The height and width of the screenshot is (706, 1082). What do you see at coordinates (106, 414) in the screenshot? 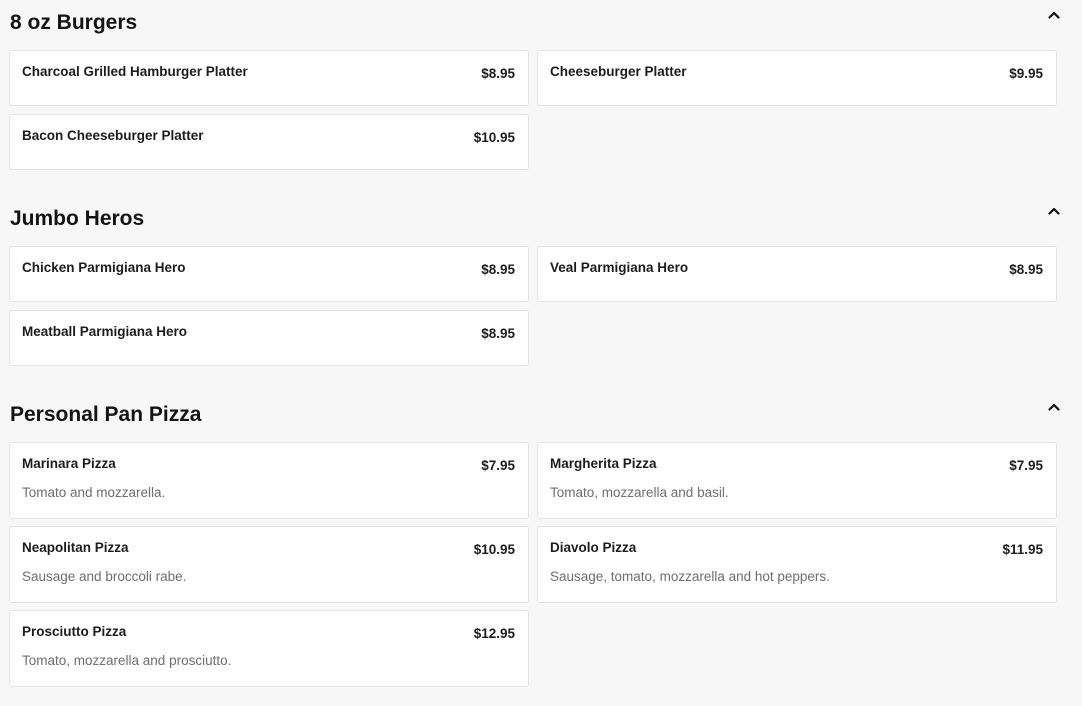
I see `section-title: Personal Pan Pizza` at bounding box center [106, 414].